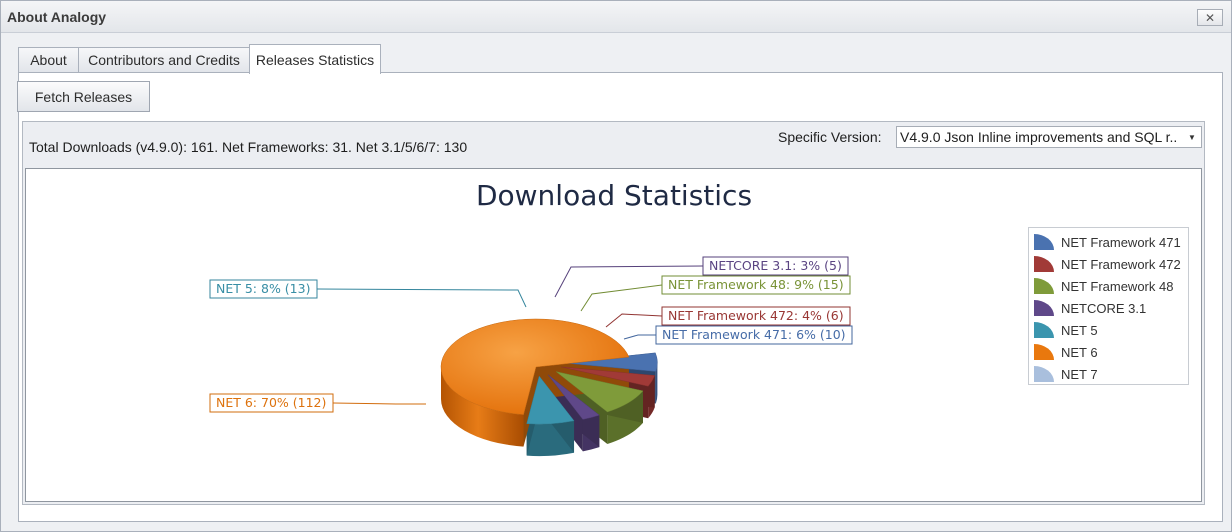  Describe the element at coordinates (549, 387) in the screenshot. I see `pie-group` at that location.